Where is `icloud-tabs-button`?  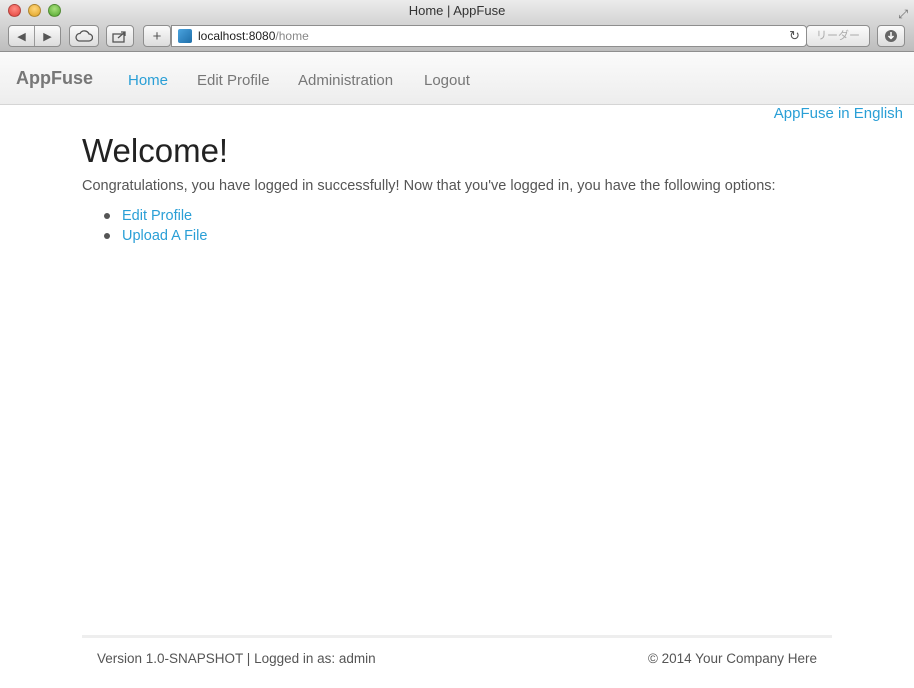
icloud-tabs-button is located at coordinates (84, 36).